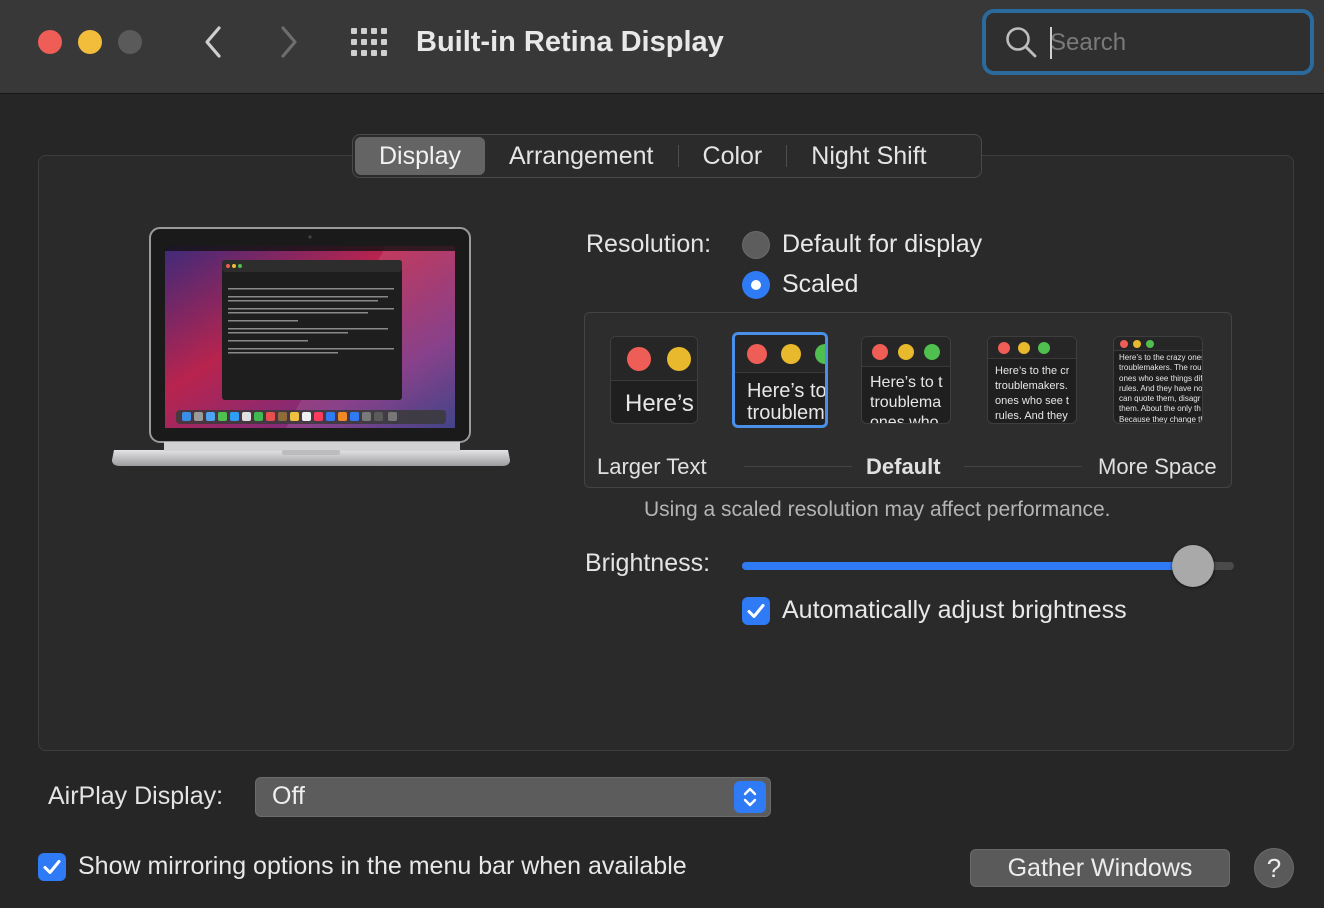 The image size is (1324, 908). What do you see at coordinates (820, 284) in the screenshot?
I see `radio-label-scaled: Scaled` at bounding box center [820, 284].